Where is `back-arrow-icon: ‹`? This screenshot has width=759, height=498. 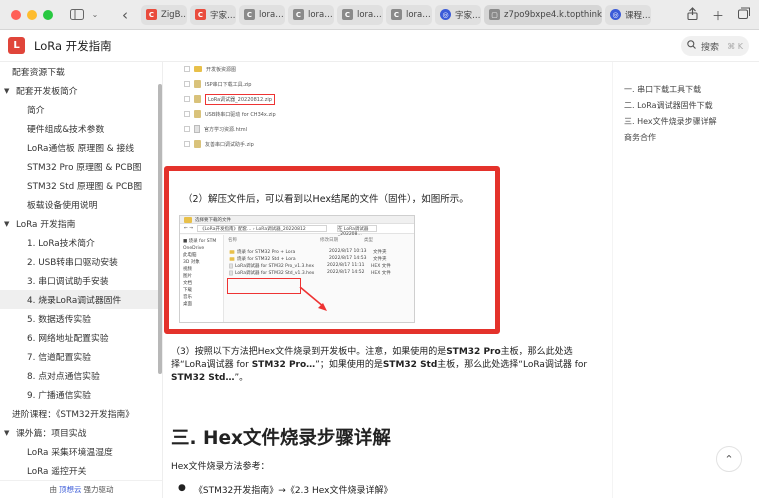
back-arrow-icon: ‹ is located at coordinates (125, 15).